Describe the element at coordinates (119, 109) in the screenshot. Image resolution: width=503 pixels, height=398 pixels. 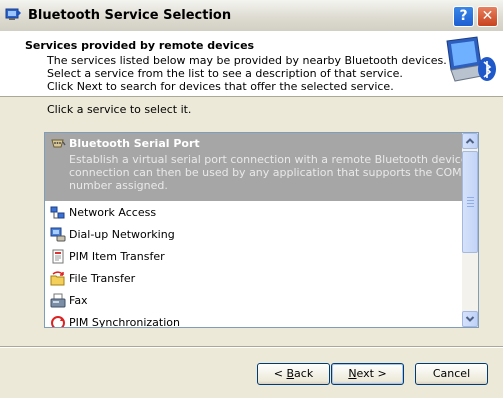
I see `instruction-text: Click a service to select it.` at that location.